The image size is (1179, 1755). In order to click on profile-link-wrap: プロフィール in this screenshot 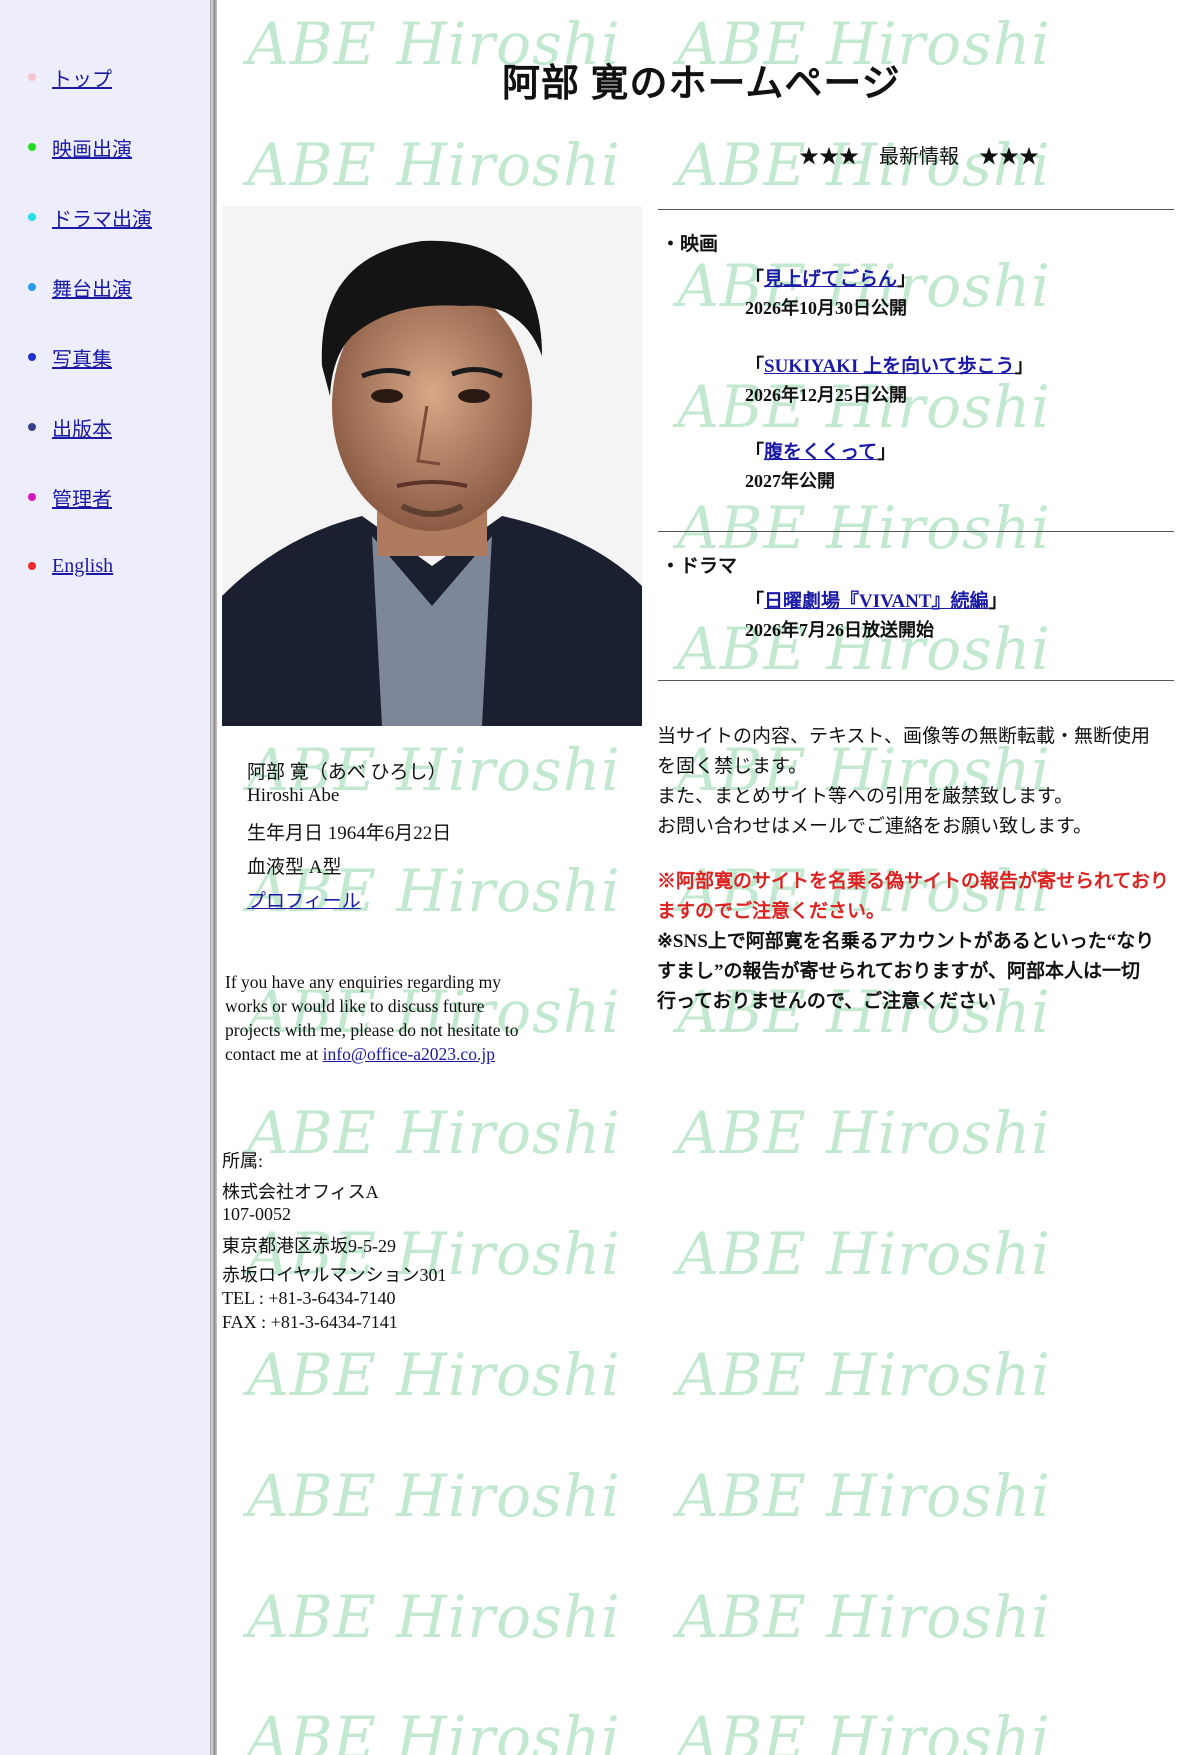, I will do `click(304, 899)`.